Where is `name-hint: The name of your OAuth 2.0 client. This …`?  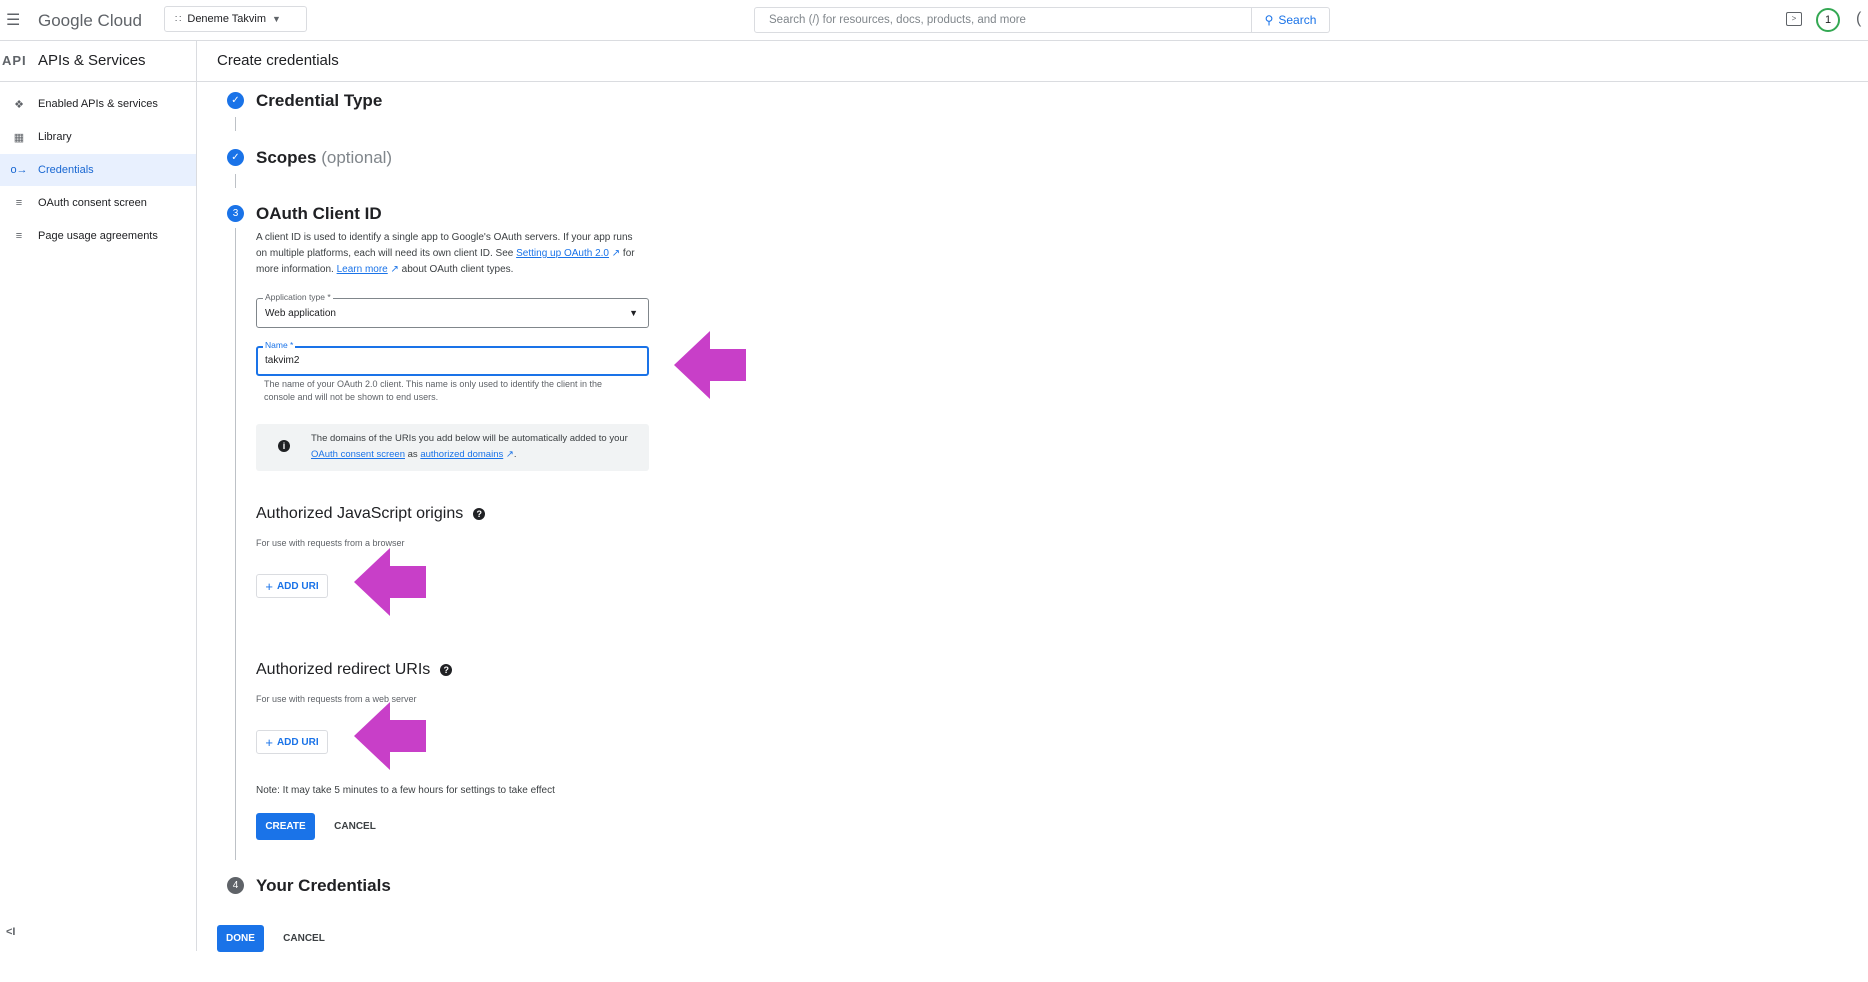 name-hint: The name of your OAuth 2.0 client. This … is located at coordinates (433, 390).